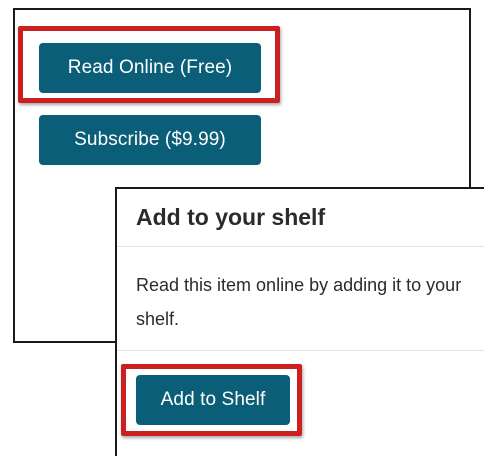 Image resolution: width=484 pixels, height=456 pixels. What do you see at coordinates (300, 246) in the screenshot?
I see `dialog-header-divider` at bounding box center [300, 246].